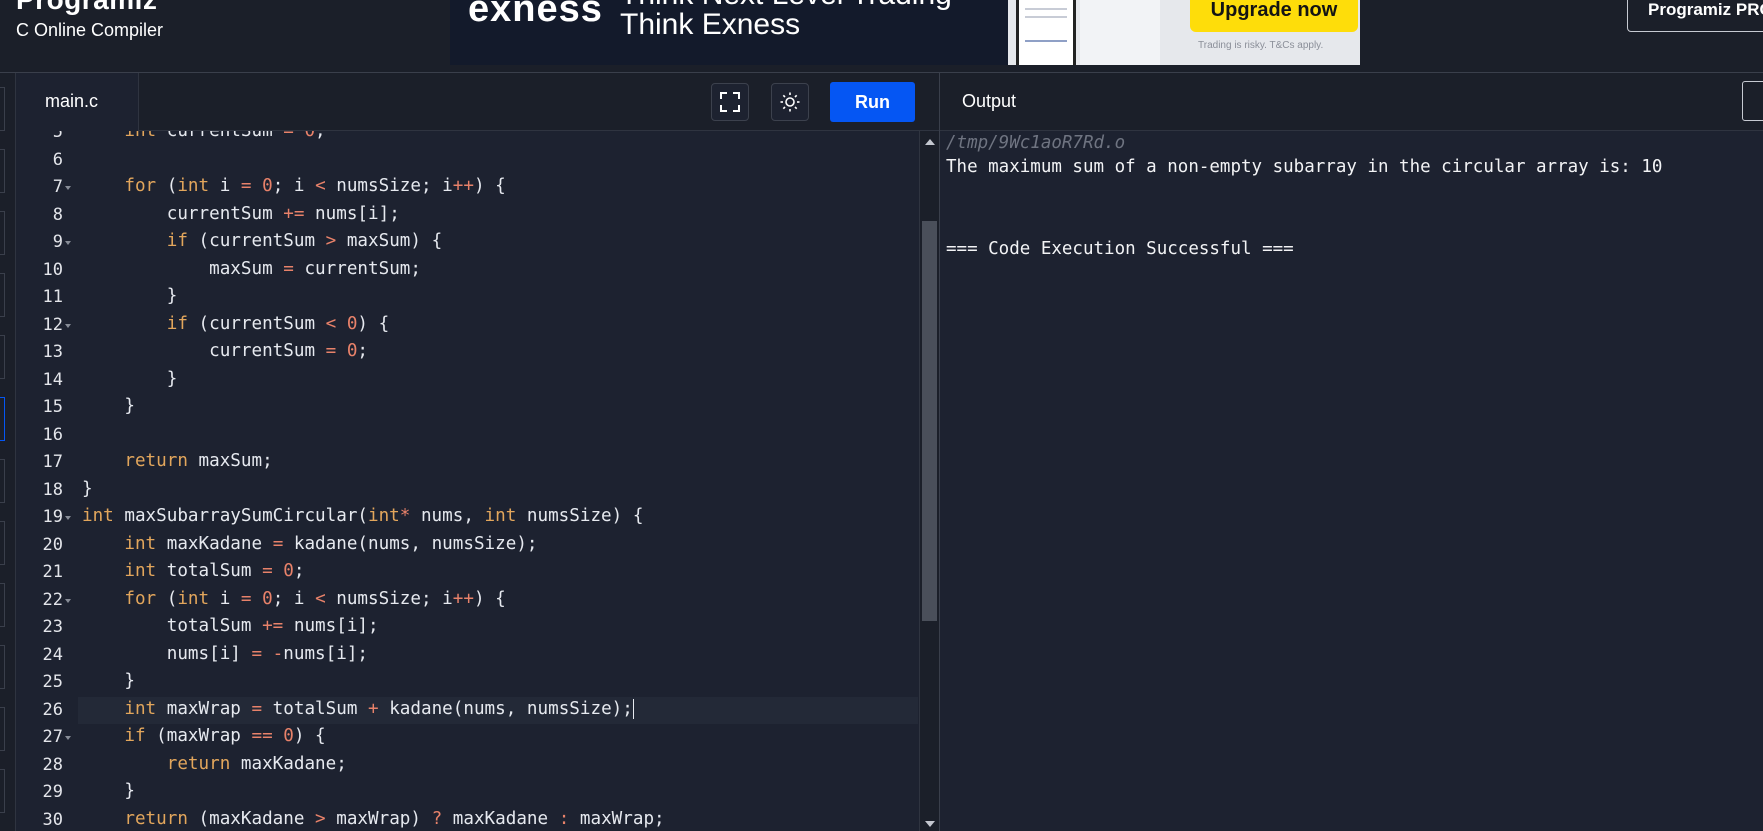  Describe the element at coordinates (86, 8) in the screenshot. I see `programiz-logo: Programiz` at that location.